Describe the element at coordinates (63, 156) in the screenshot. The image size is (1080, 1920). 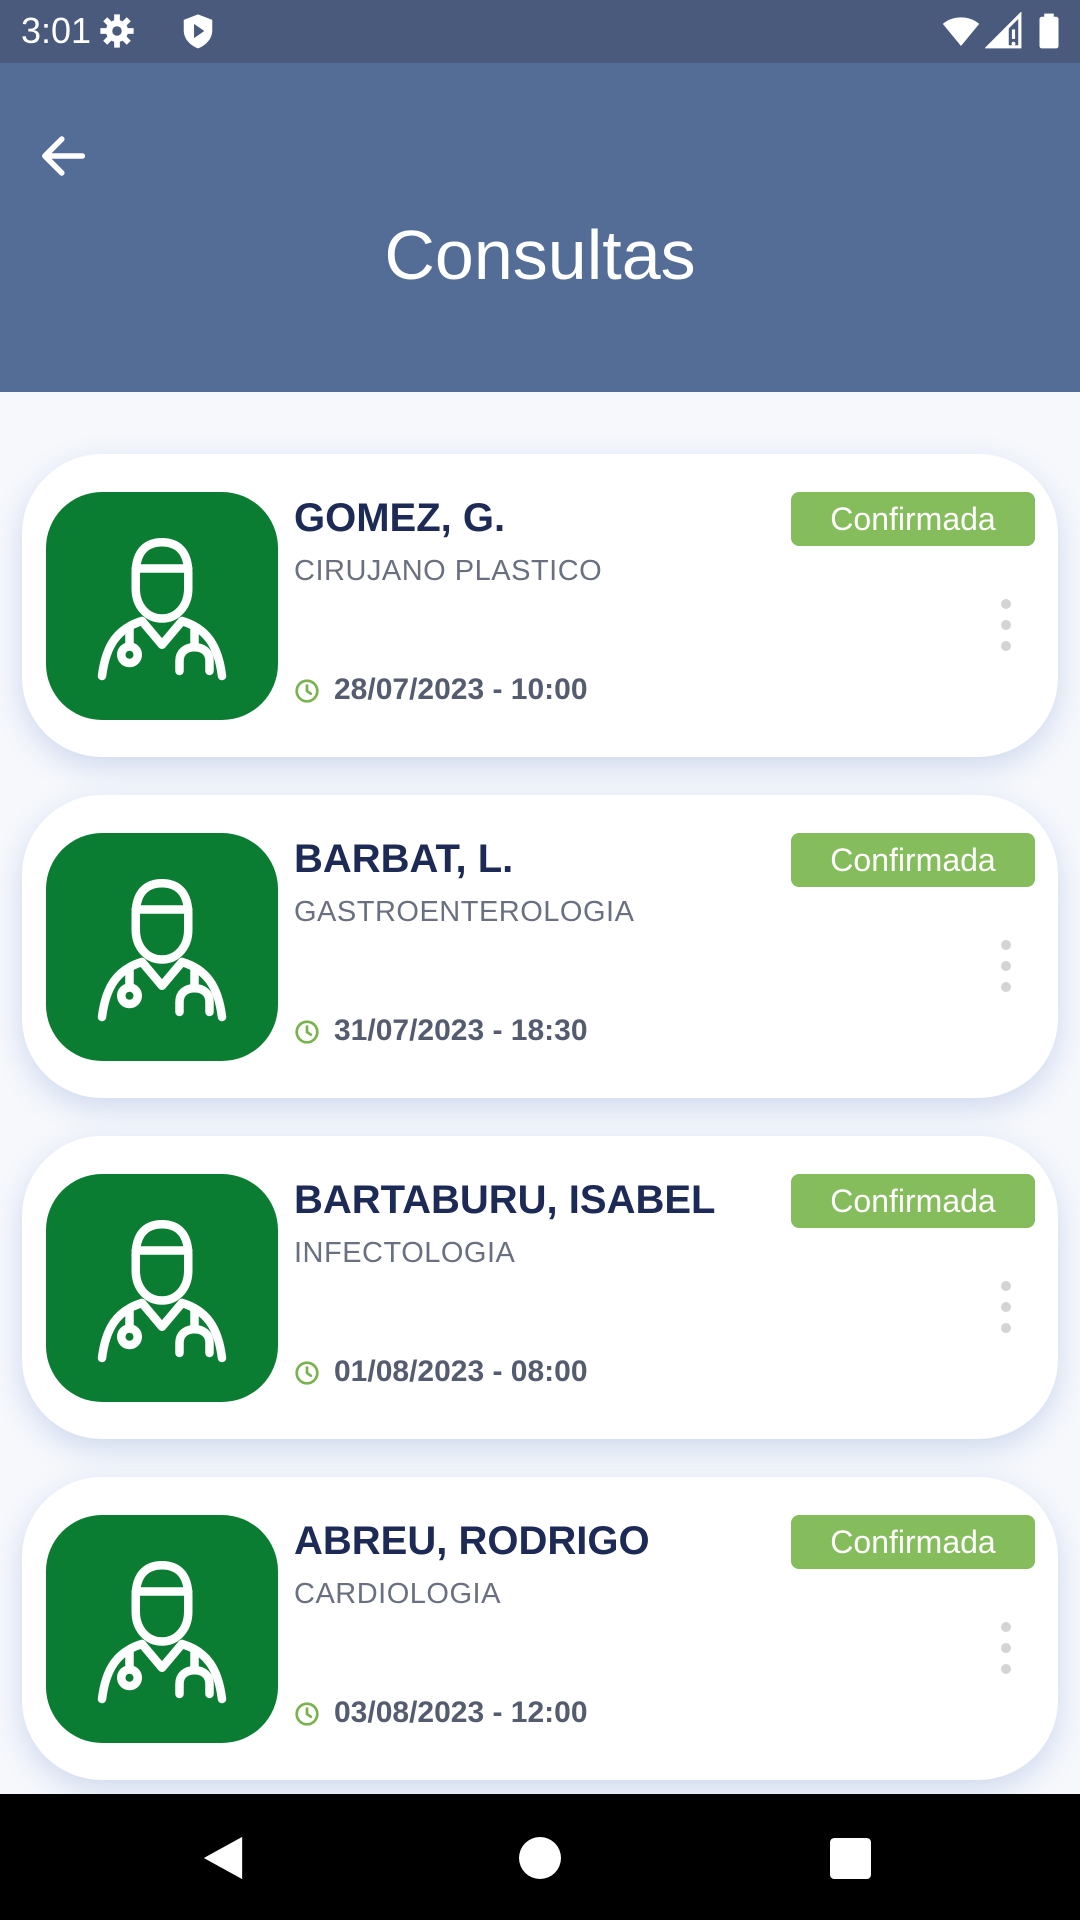
I see `arrow-left-icon` at that location.